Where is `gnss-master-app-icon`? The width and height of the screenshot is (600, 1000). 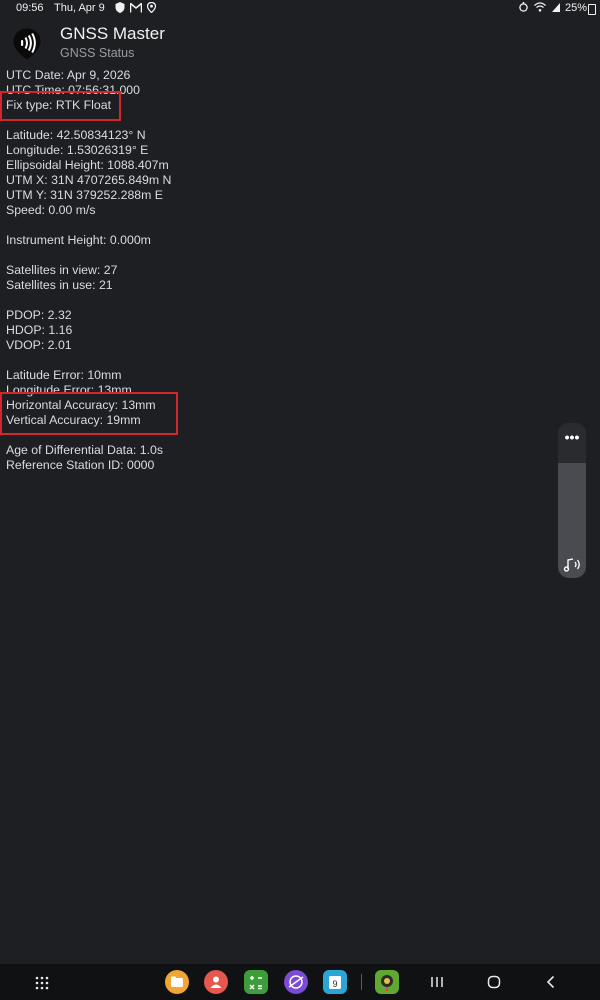 gnss-master-app-icon is located at coordinates (387, 982).